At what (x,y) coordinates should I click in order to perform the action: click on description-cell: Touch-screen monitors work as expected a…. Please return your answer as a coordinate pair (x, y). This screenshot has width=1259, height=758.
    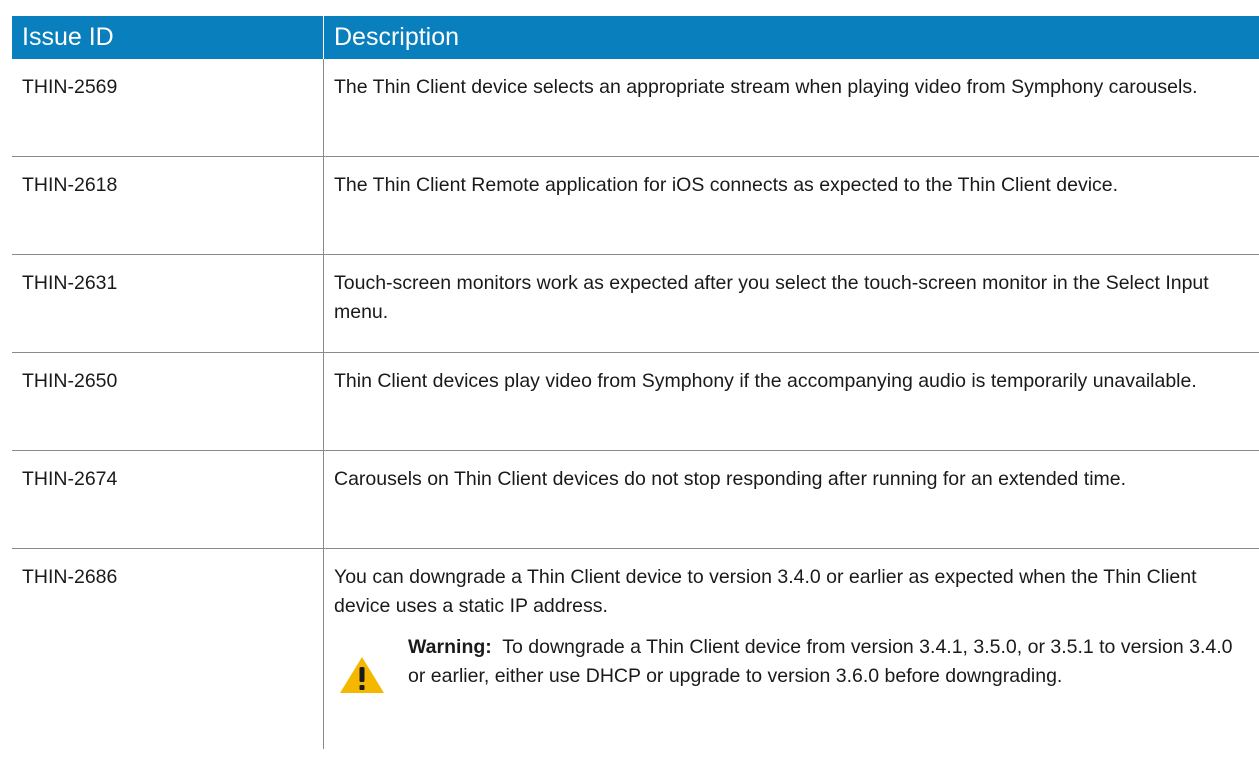
    Looking at the image, I should click on (771, 297).